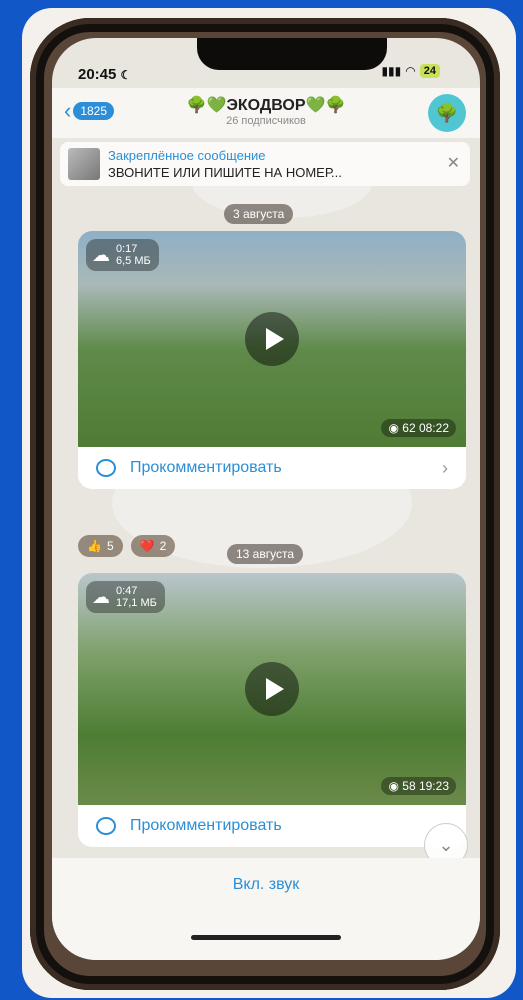 This screenshot has height=1000, width=523. Describe the element at coordinates (391, 71) in the screenshot. I see `signal-icon: ▮▮▮` at that location.